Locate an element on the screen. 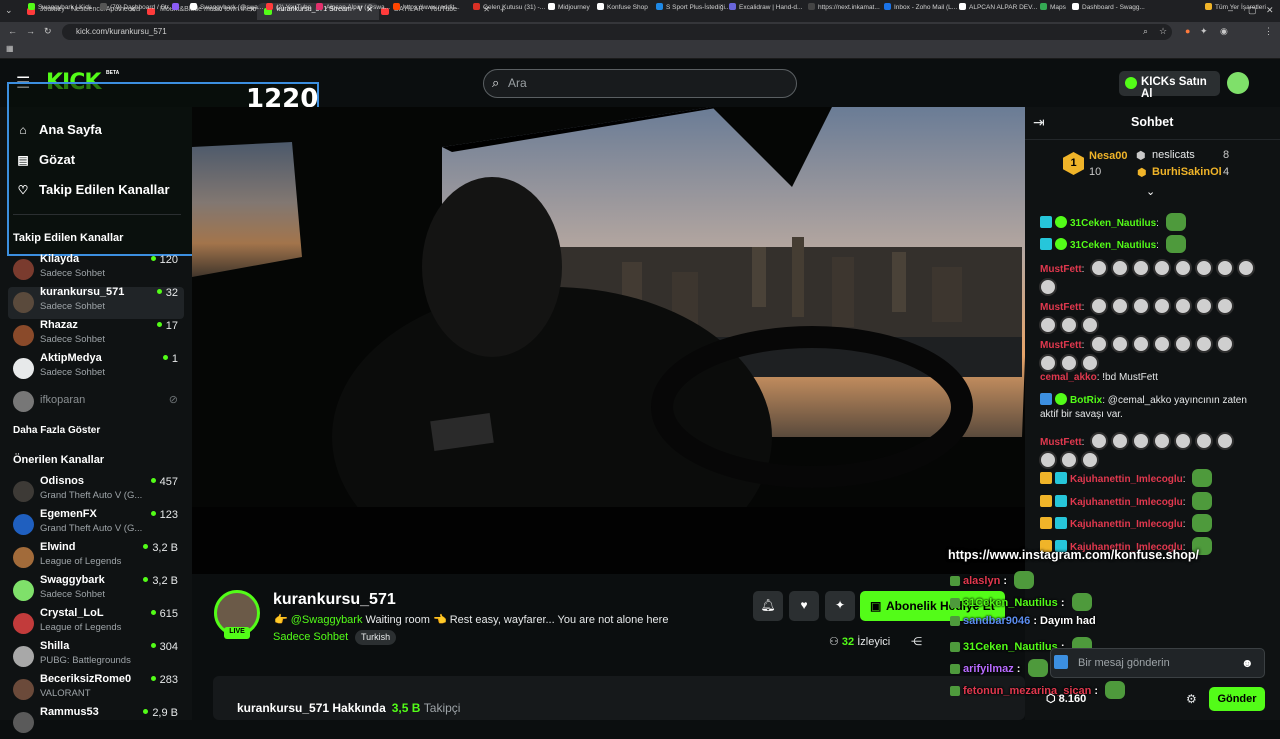  stream-category: Sadece Sohbet is located at coordinates (310, 637).